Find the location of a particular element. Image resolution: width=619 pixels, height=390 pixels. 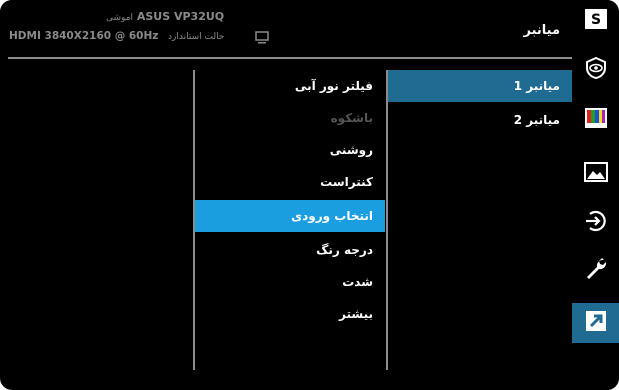

sidebar-item-shortcut is located at coordinates (595, 323).